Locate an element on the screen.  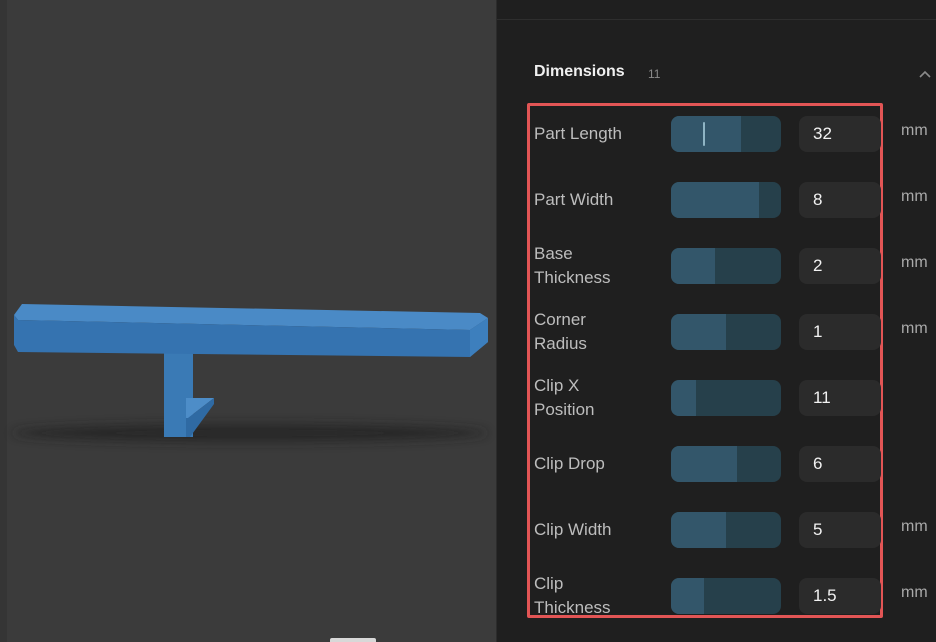
parameter-value-input: 5 is located at coordinates (840, 530).